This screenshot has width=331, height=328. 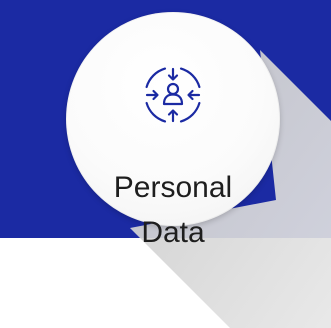 What do you see at coordinates (173, 95) in the screenshot?
I see `person-target-icon` at bounding box center [173, 95].